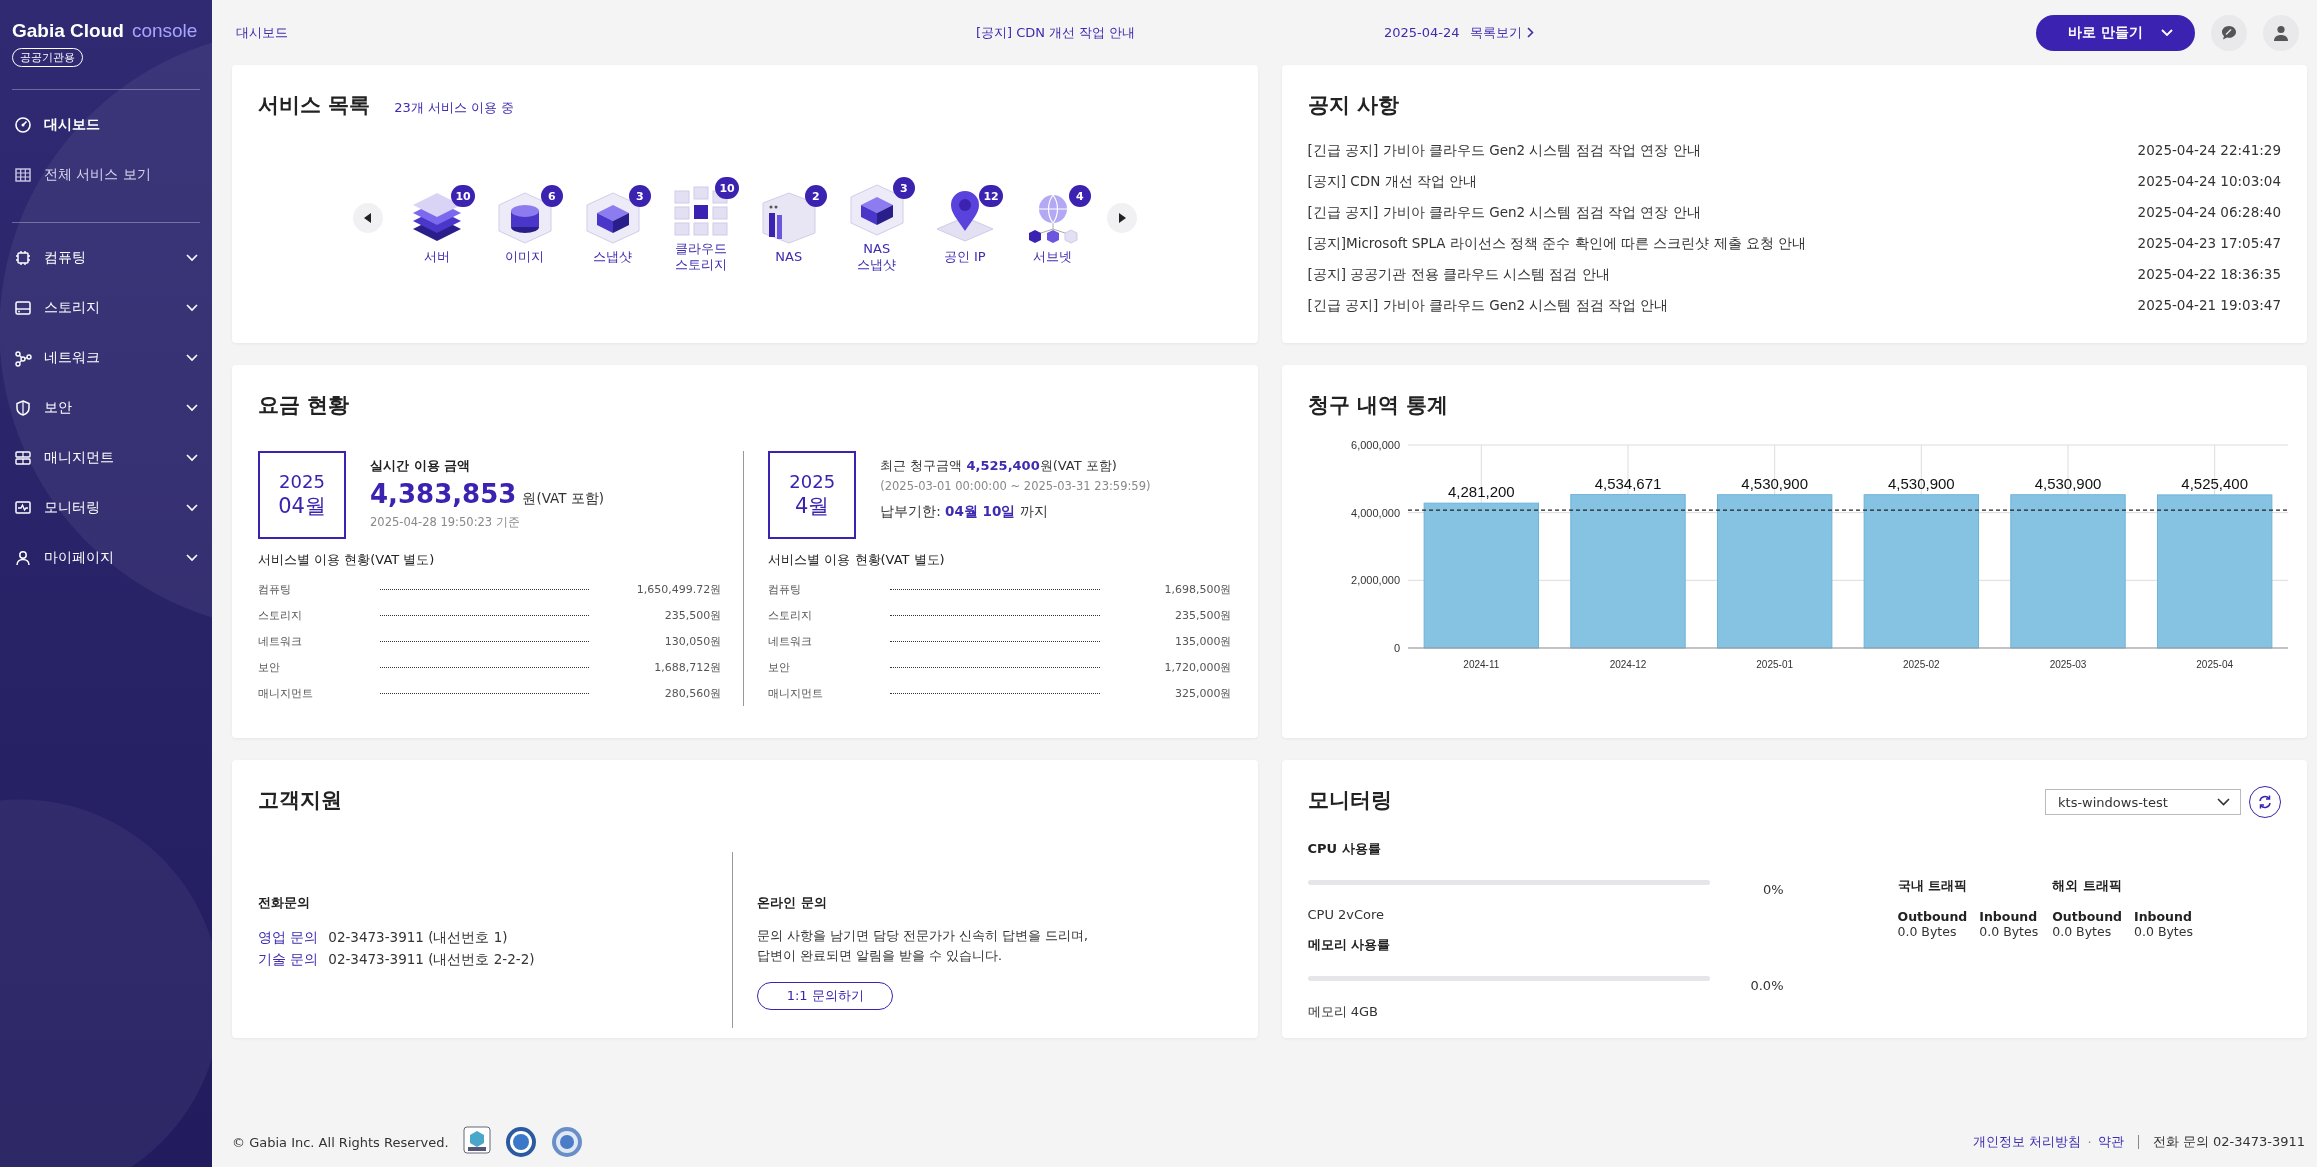 The height and width of the screenshot is (1167, 2317). I want to click on user-icon, so click(2281, 32).